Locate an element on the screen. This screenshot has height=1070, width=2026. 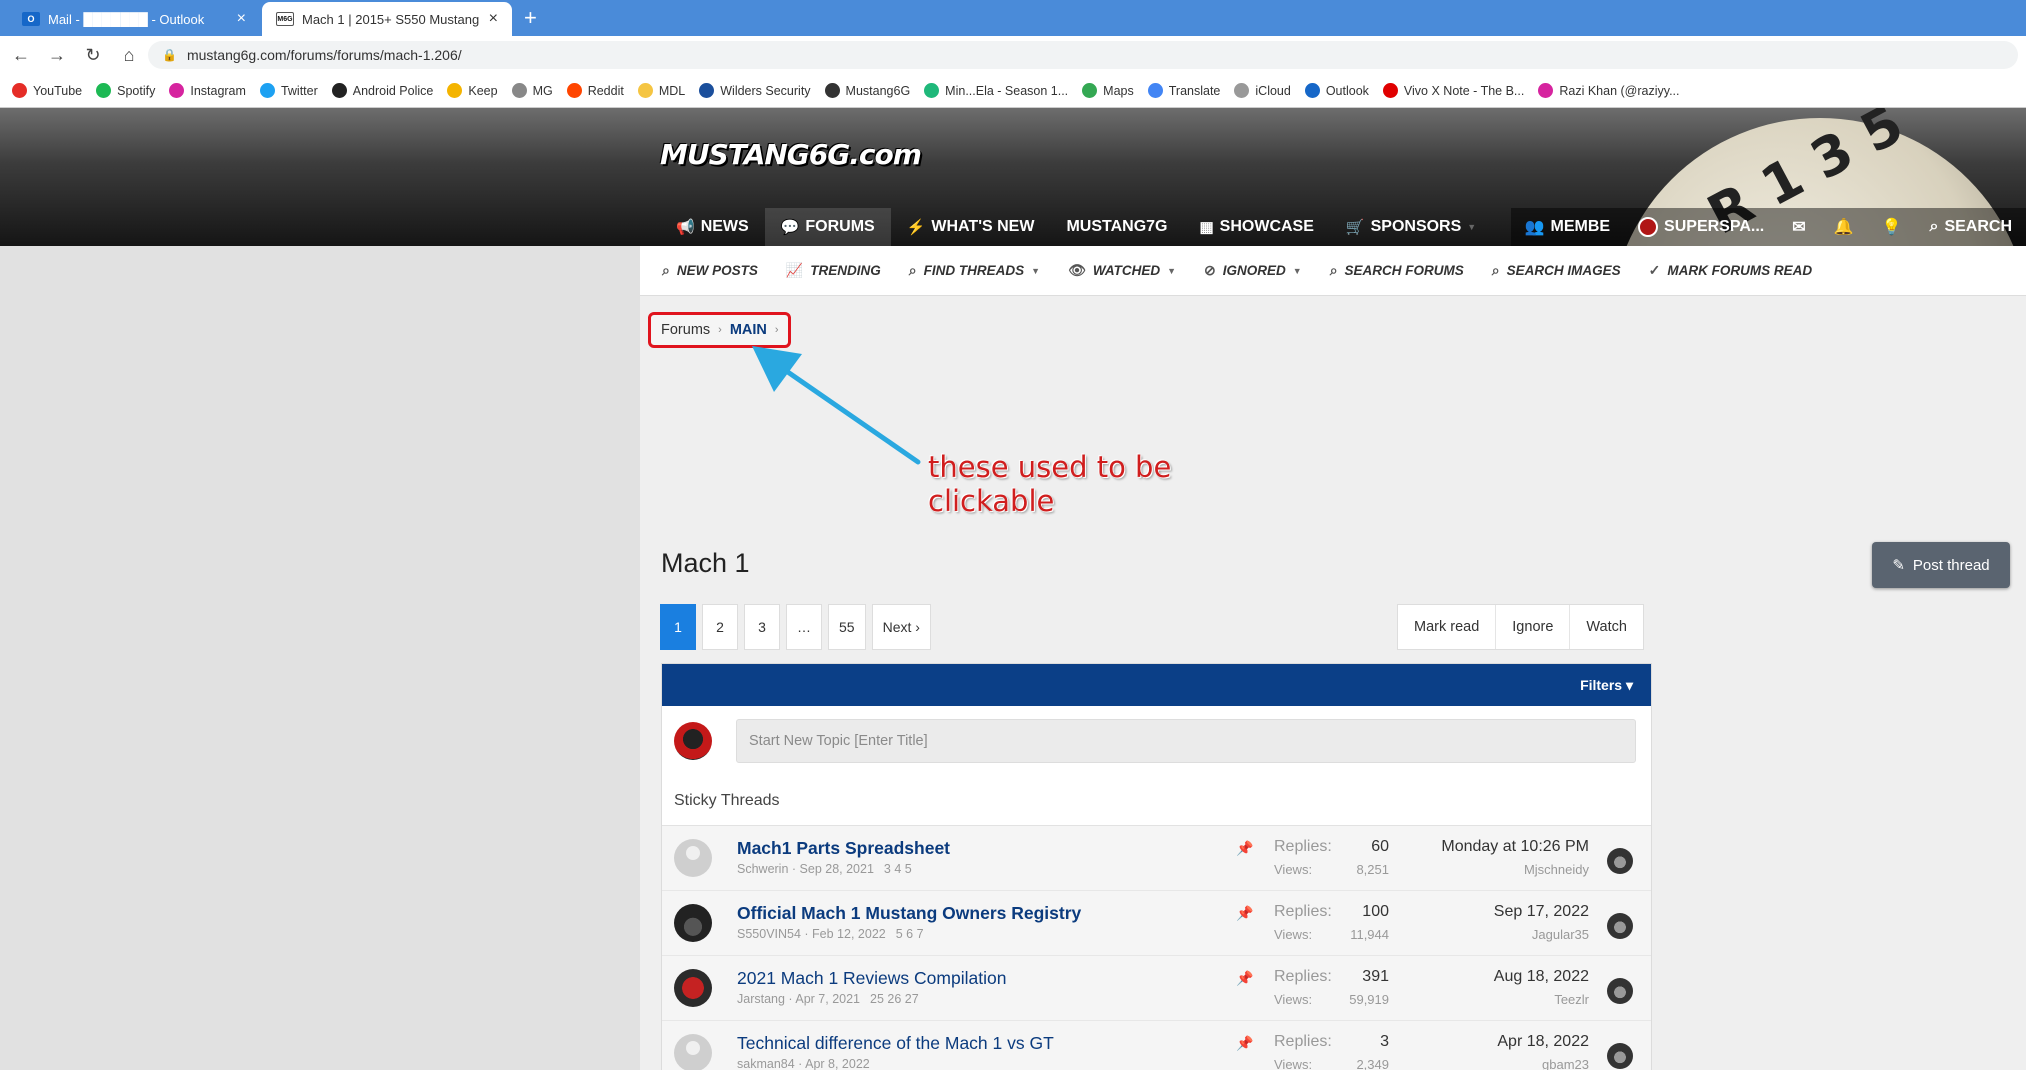
nav-sponsors: 🛒 SPONSORS ▼ is located at coordinates (1411, 227).